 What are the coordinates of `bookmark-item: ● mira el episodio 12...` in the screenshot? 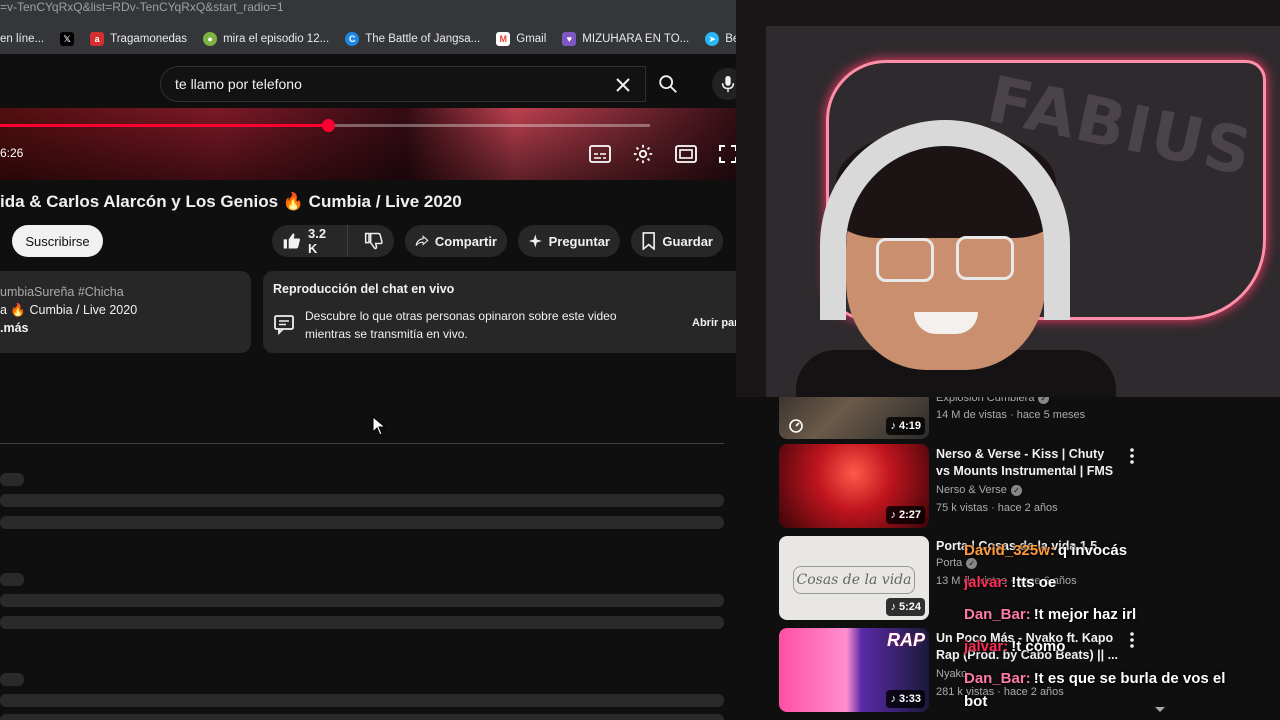 It's located at (266, 39).